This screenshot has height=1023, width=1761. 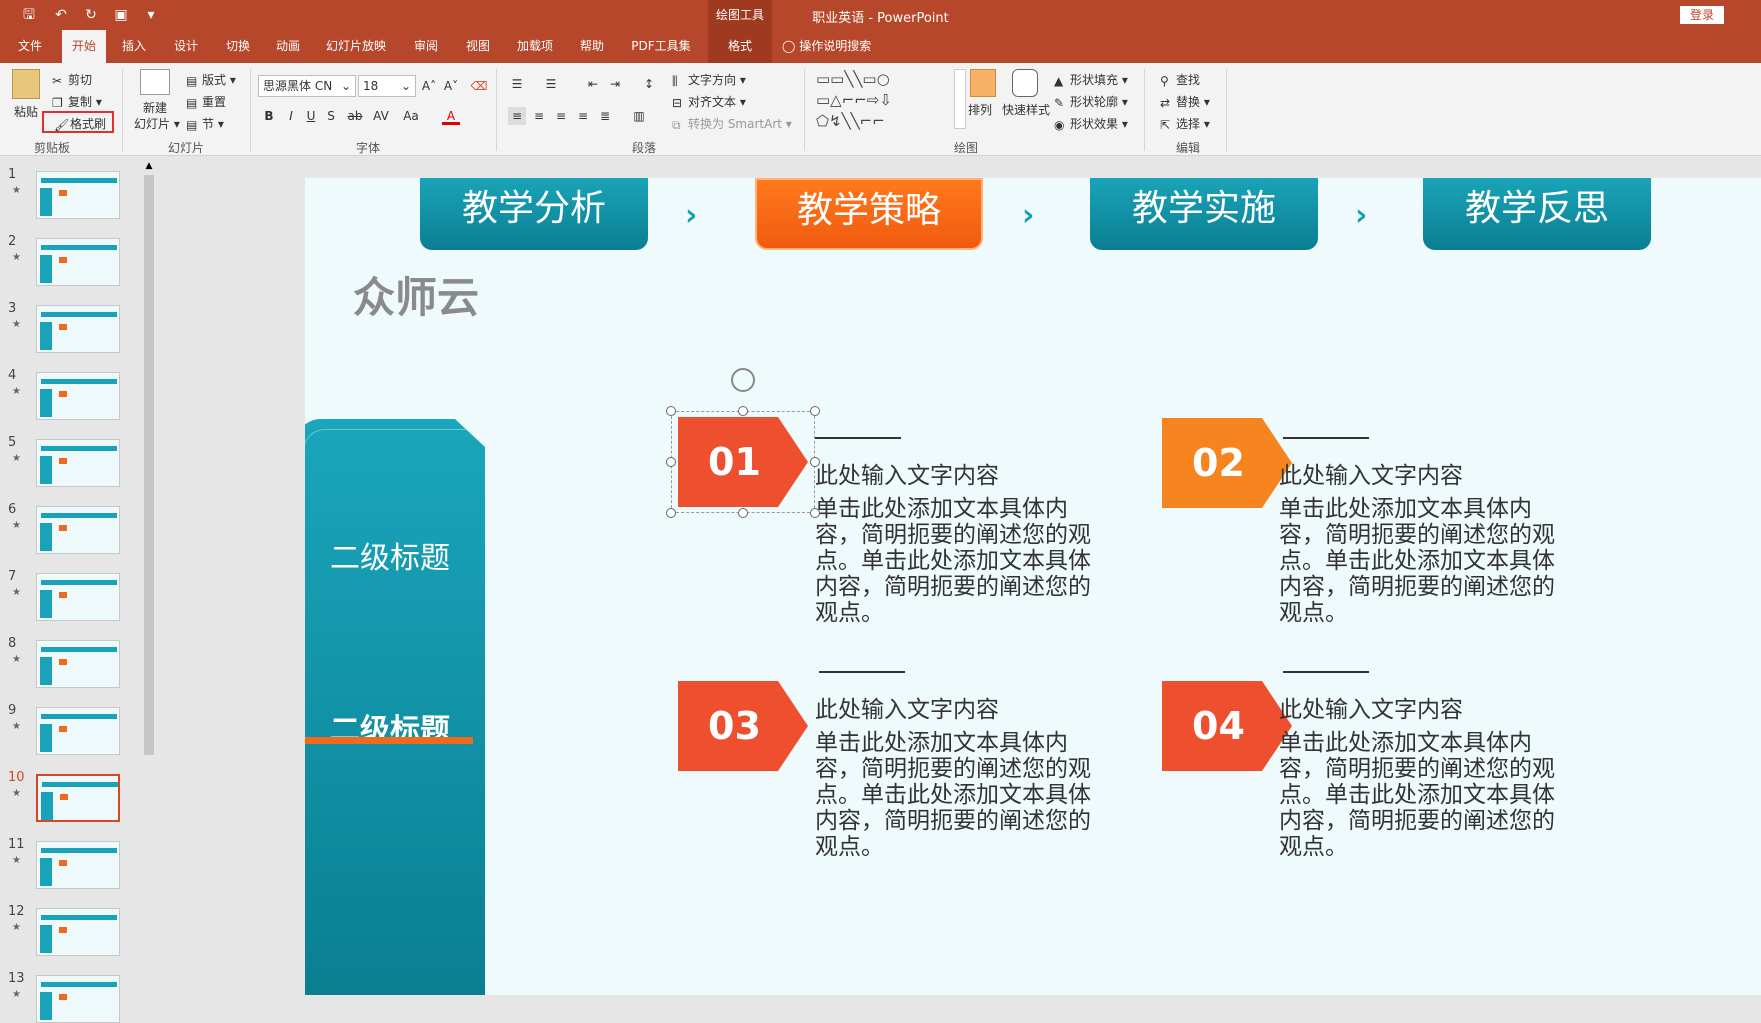 I want to click on shapes-gallery: ▭▭╲╲▭○ ▭△⌐⌐⇨⇩ ⬠↯╲╲⌐⌐, so click(x=884, y=101).